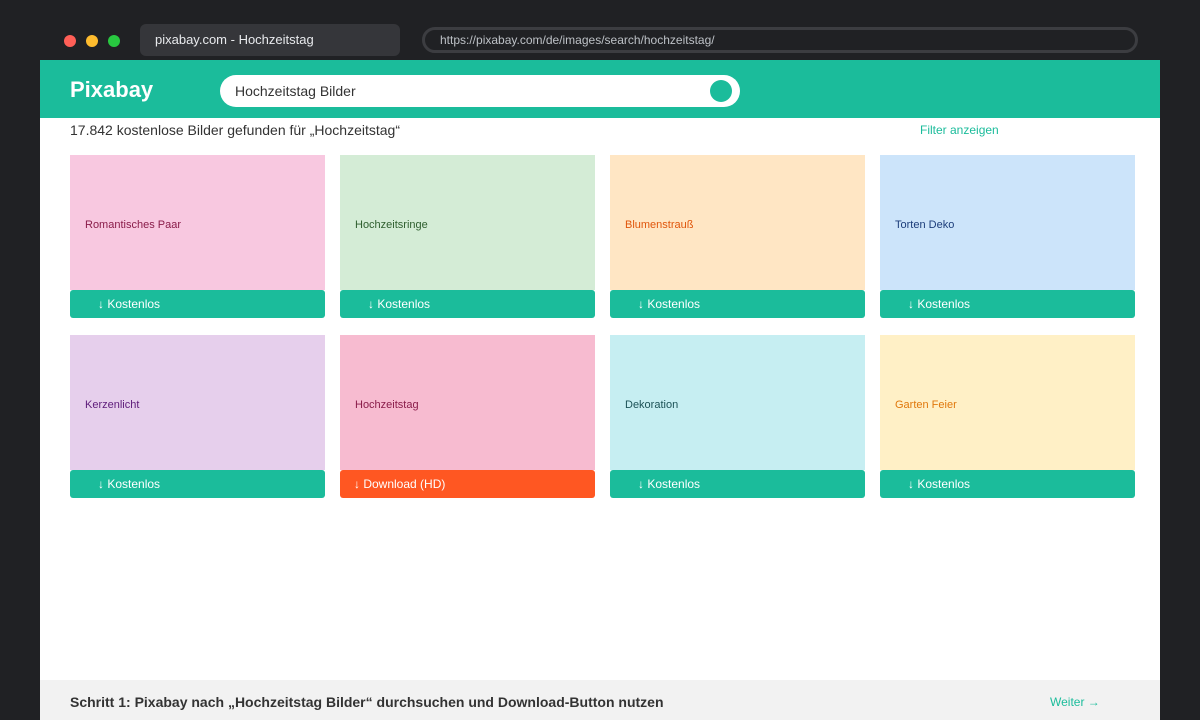 Image resolution: width=1200 pixels, height=720 pixels. Describe the element at coordinates (959, 130) in the screenshot. I see `filter-link: Filter anzeigen` at that location.